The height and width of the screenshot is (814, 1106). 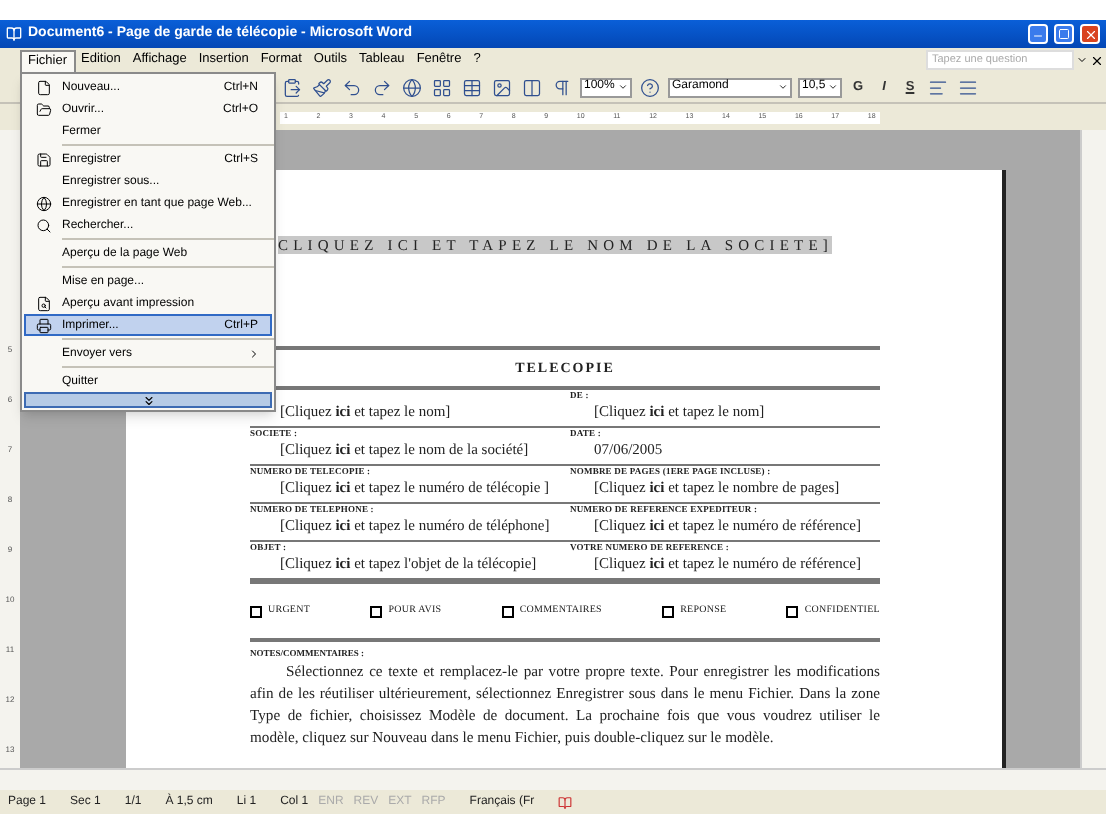 I want to click on grid-icon, so click(x=442, y=87).